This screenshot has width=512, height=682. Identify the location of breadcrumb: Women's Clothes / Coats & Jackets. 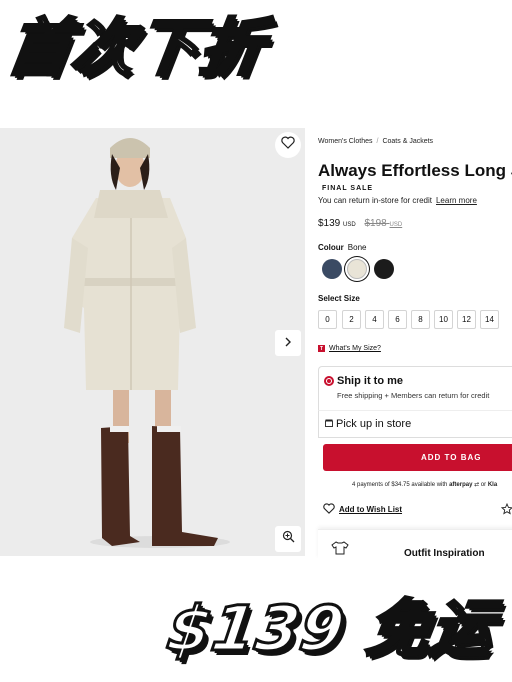
(375, 141).